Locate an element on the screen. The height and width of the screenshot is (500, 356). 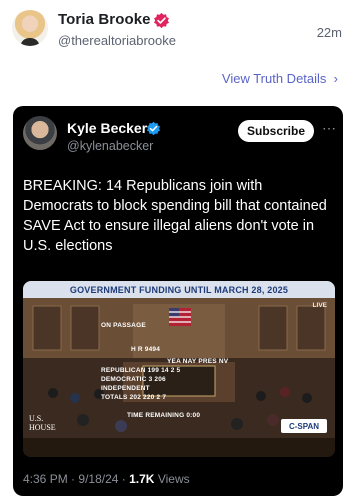
logo-line-1: U.S. is located at coordinates (36, 418).